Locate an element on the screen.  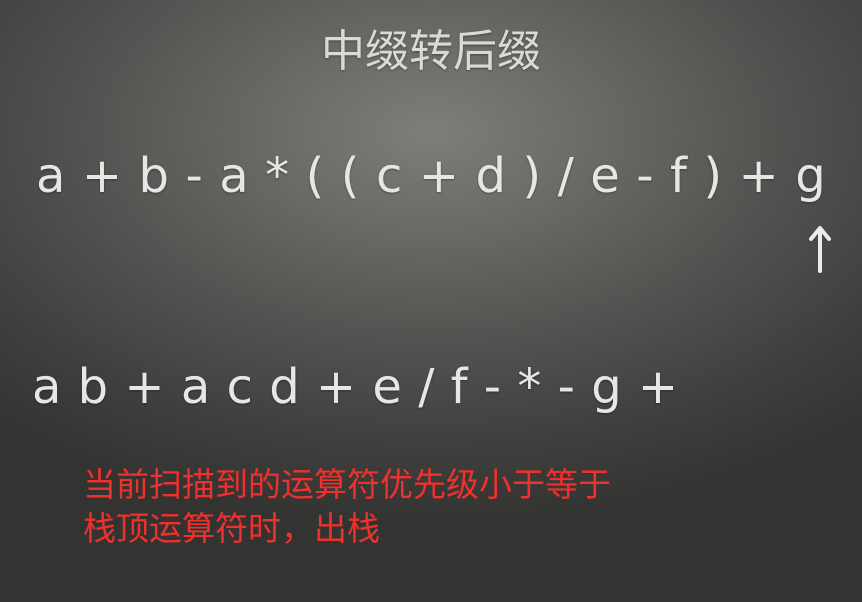
annotation-line-2: 栈顶运算符时，出栈 is located at coordinates (231, 528).